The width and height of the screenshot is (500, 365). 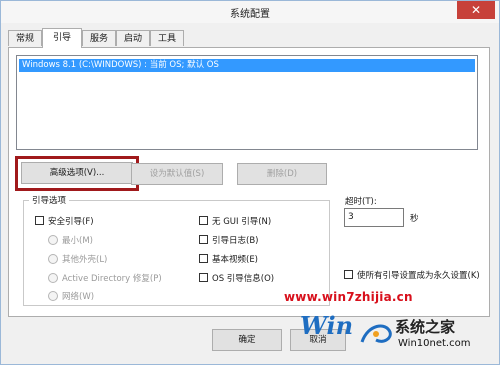 What do you see at coordinates (348, 297) in the screenshot?
I see `watermark-url: www.win7zhijia.cn` at bounding box center [348, 297].